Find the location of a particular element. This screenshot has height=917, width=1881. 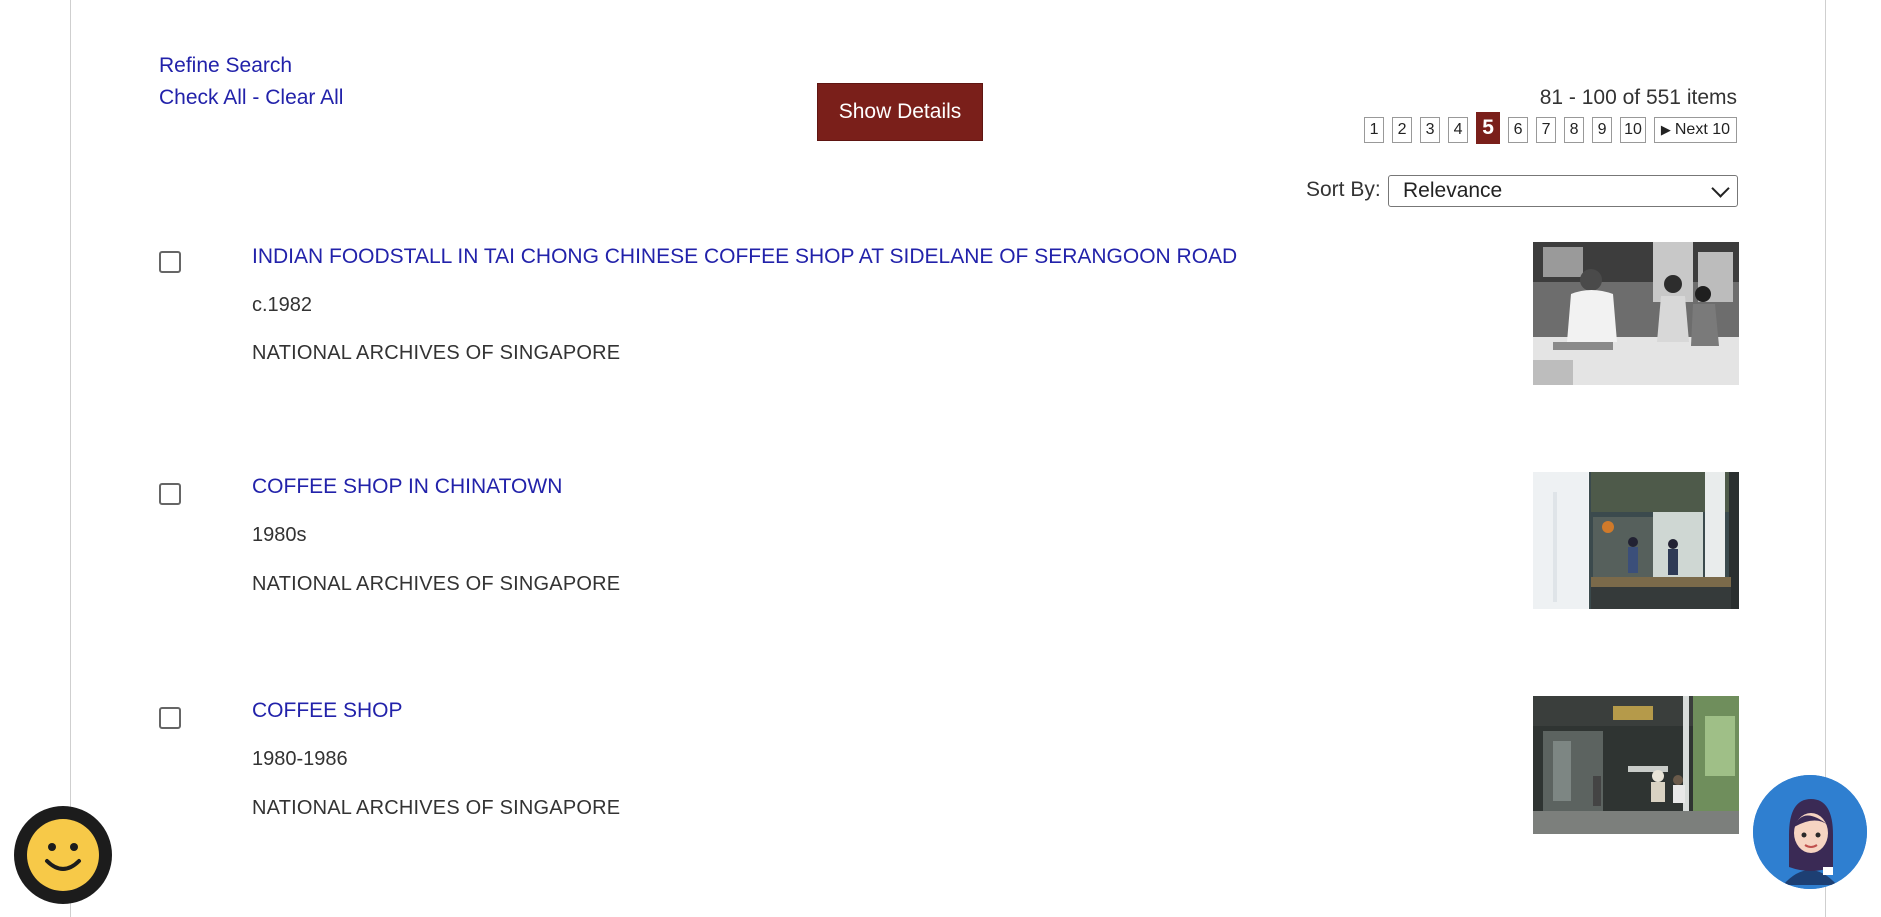

page-5-current: 5 is located at coordinates (1488, 128).